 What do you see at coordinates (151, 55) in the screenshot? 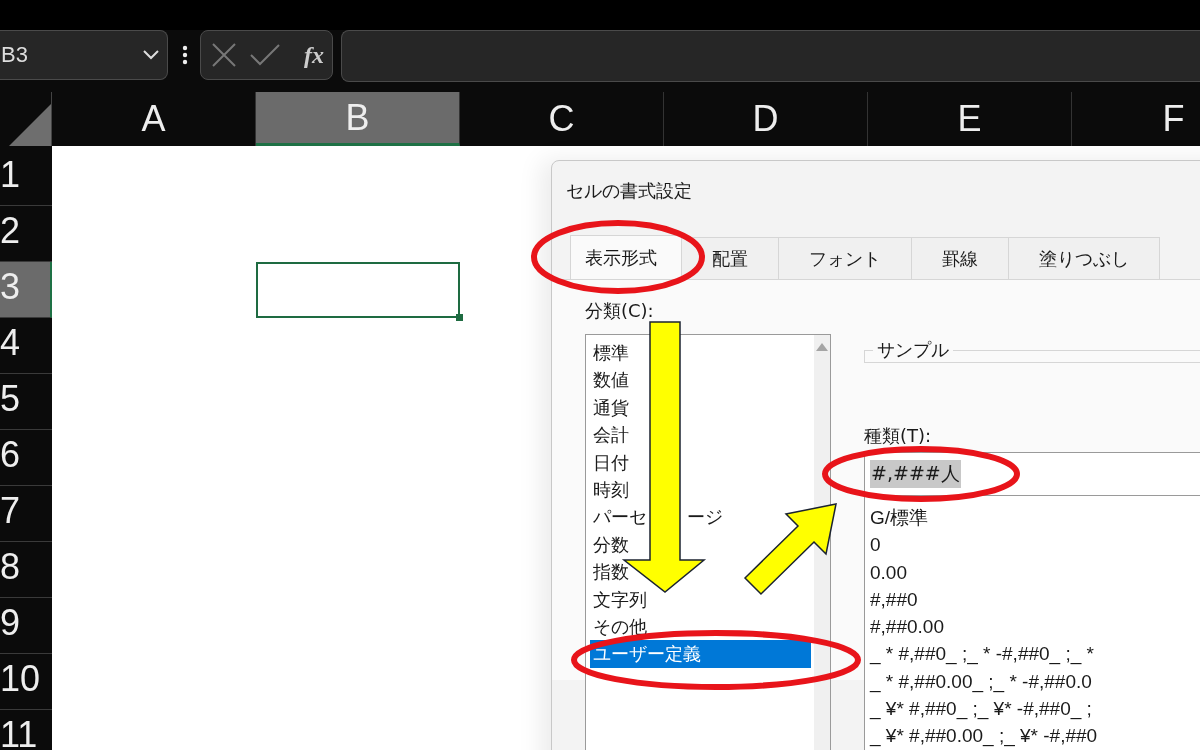
I see `chevron-down-icon` at bounding box center [151, 55].